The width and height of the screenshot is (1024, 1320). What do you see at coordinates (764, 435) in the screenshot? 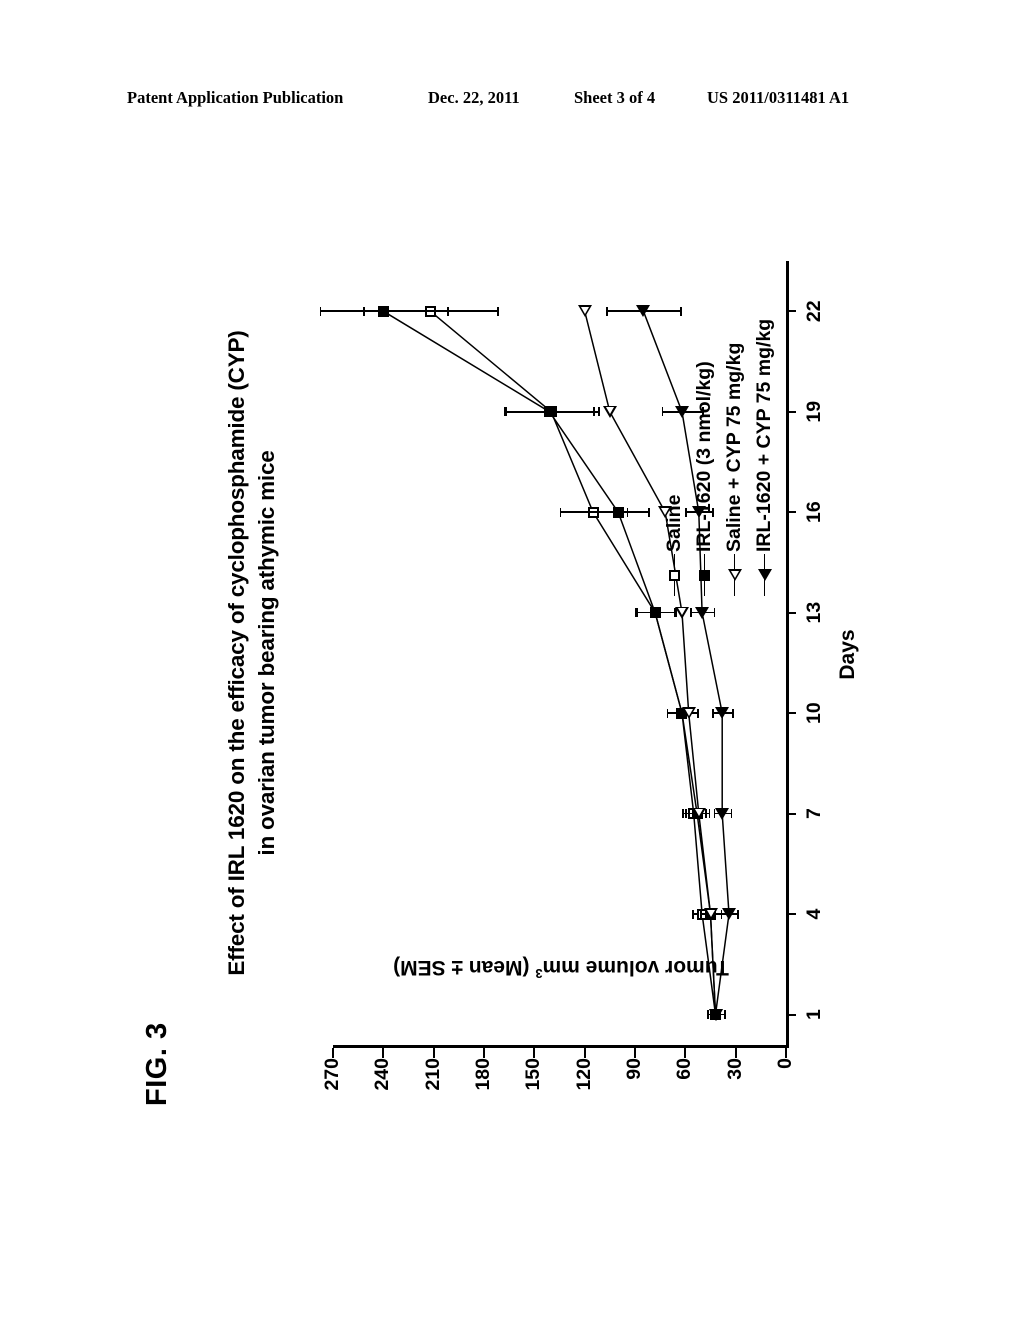
I see `legend-label: IRL-1620 + CYP 75 mg/kg` at bounding box center [764, 435].